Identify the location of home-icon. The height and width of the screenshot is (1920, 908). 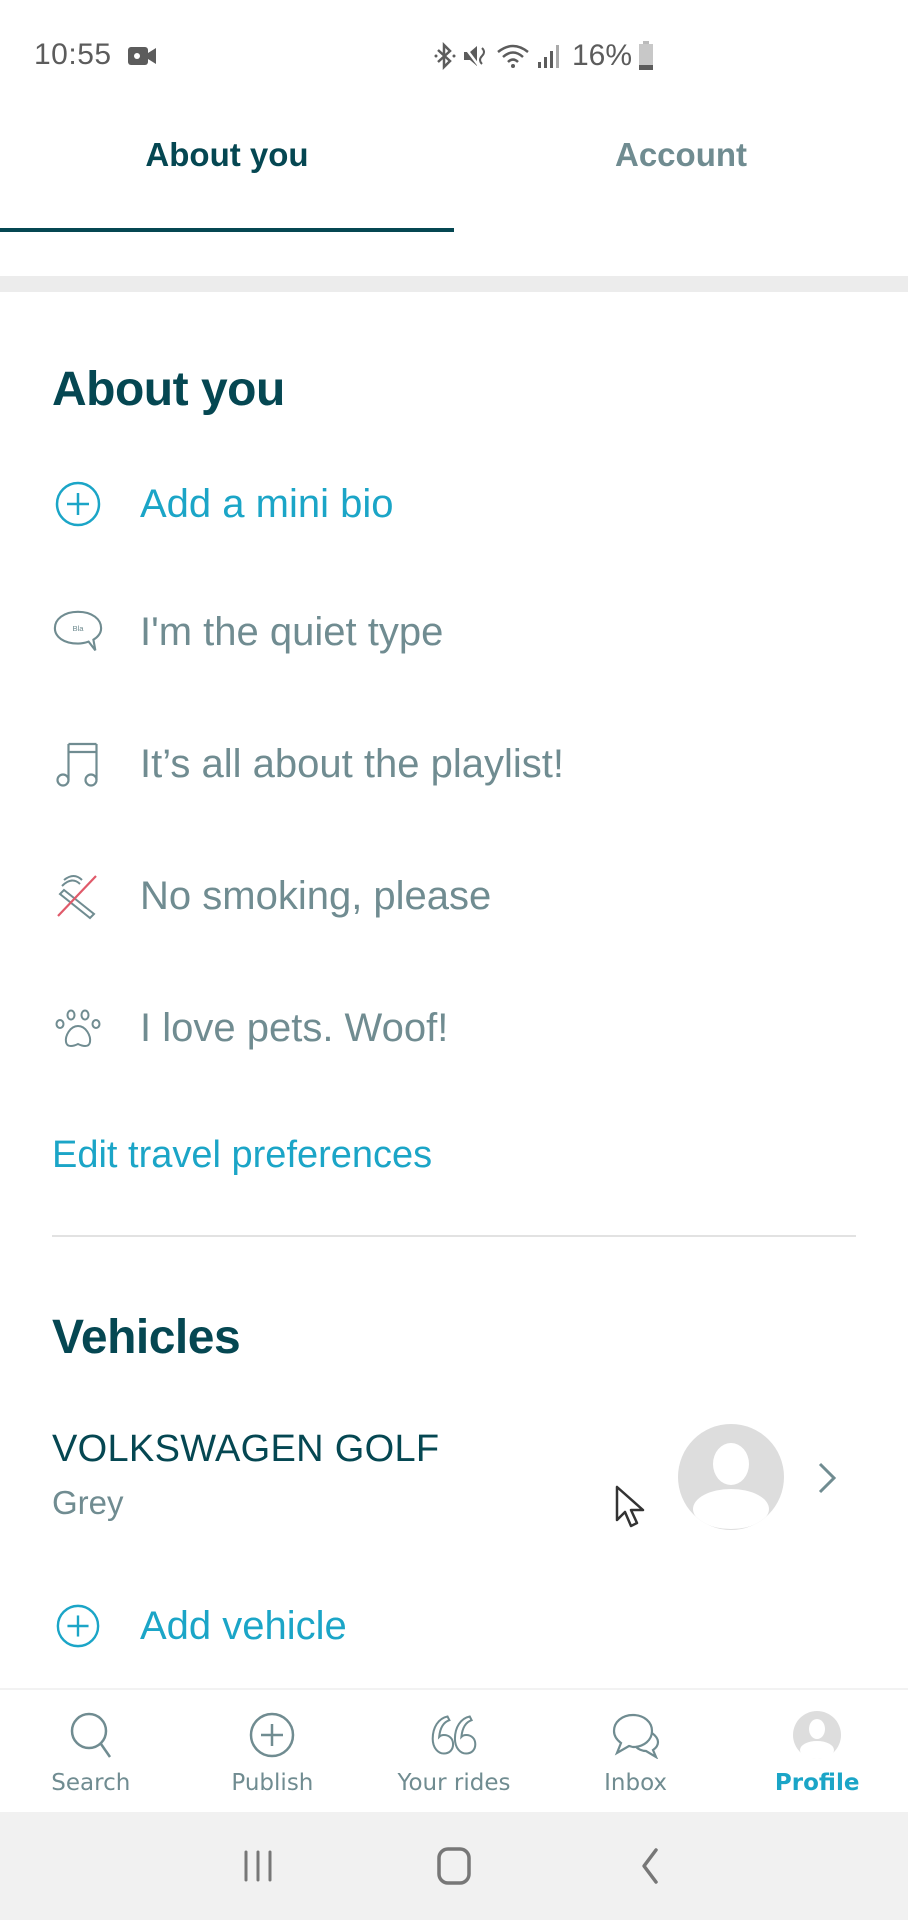
(454, 1866).